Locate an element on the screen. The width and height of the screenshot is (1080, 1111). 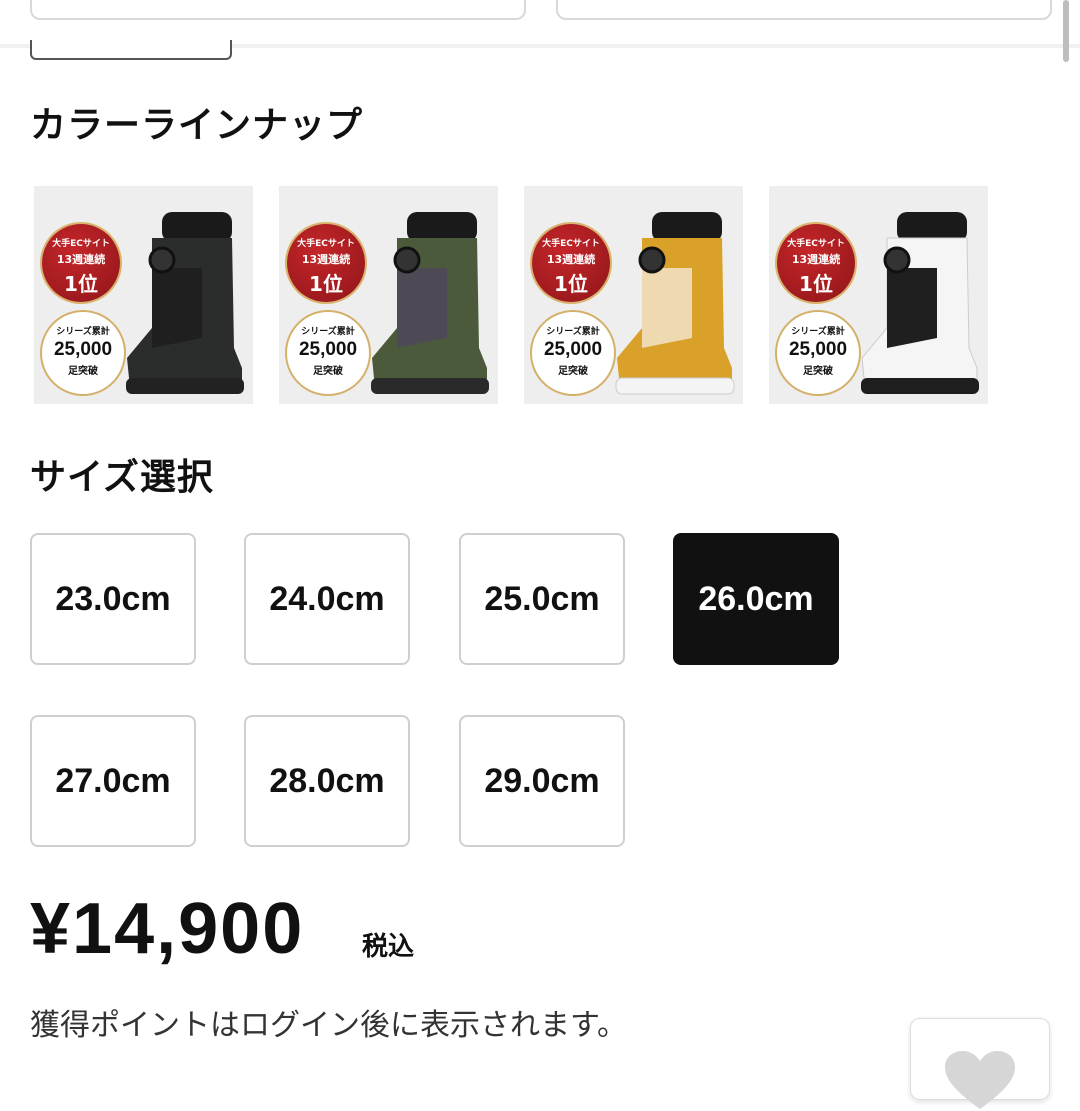
points-note: 獲得ポイントはログイン後に表示されます。 is located at coordinates (328, 1025).